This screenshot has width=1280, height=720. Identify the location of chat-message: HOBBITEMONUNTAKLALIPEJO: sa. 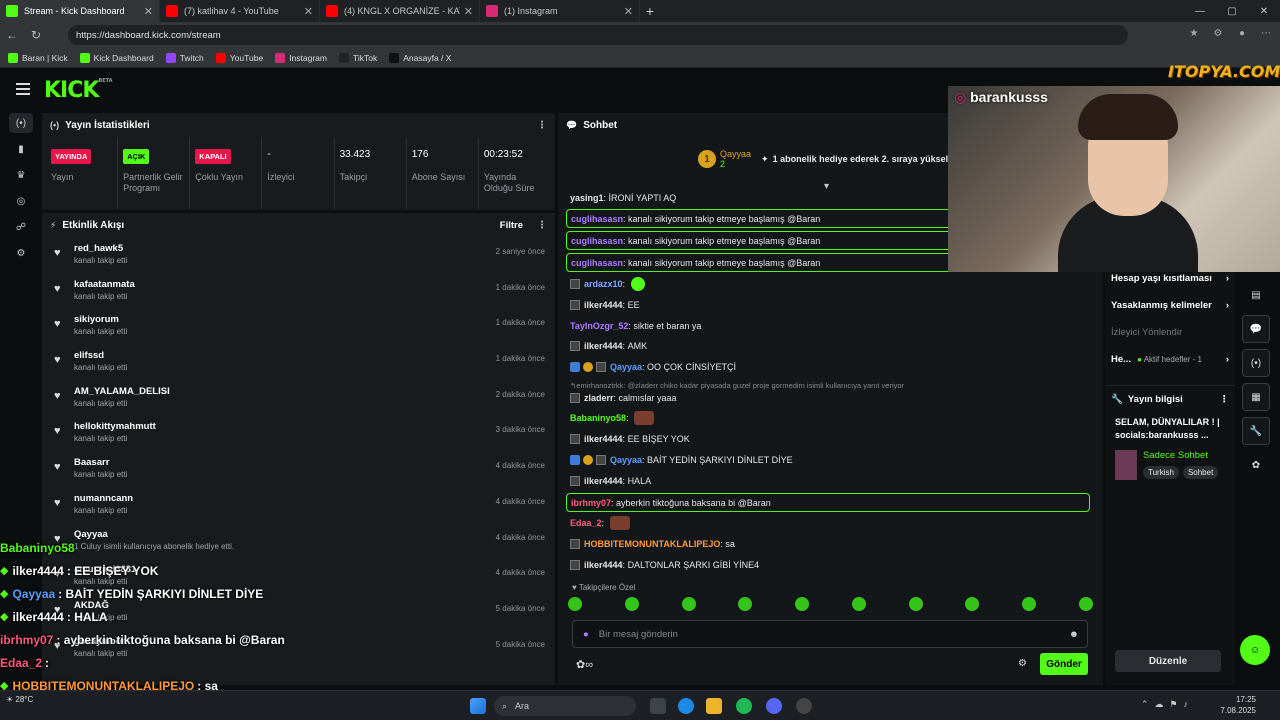
(652, 544).